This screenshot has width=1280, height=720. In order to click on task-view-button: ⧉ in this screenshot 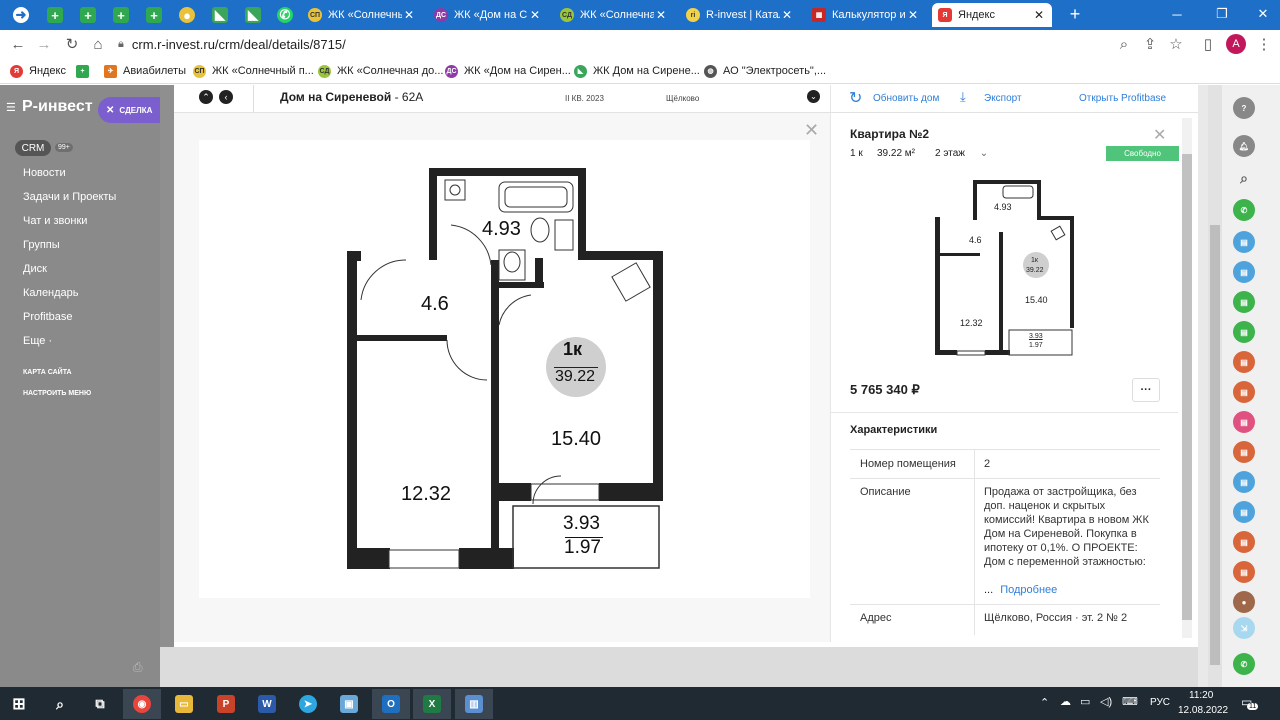, I will do `click(100, 704)`.